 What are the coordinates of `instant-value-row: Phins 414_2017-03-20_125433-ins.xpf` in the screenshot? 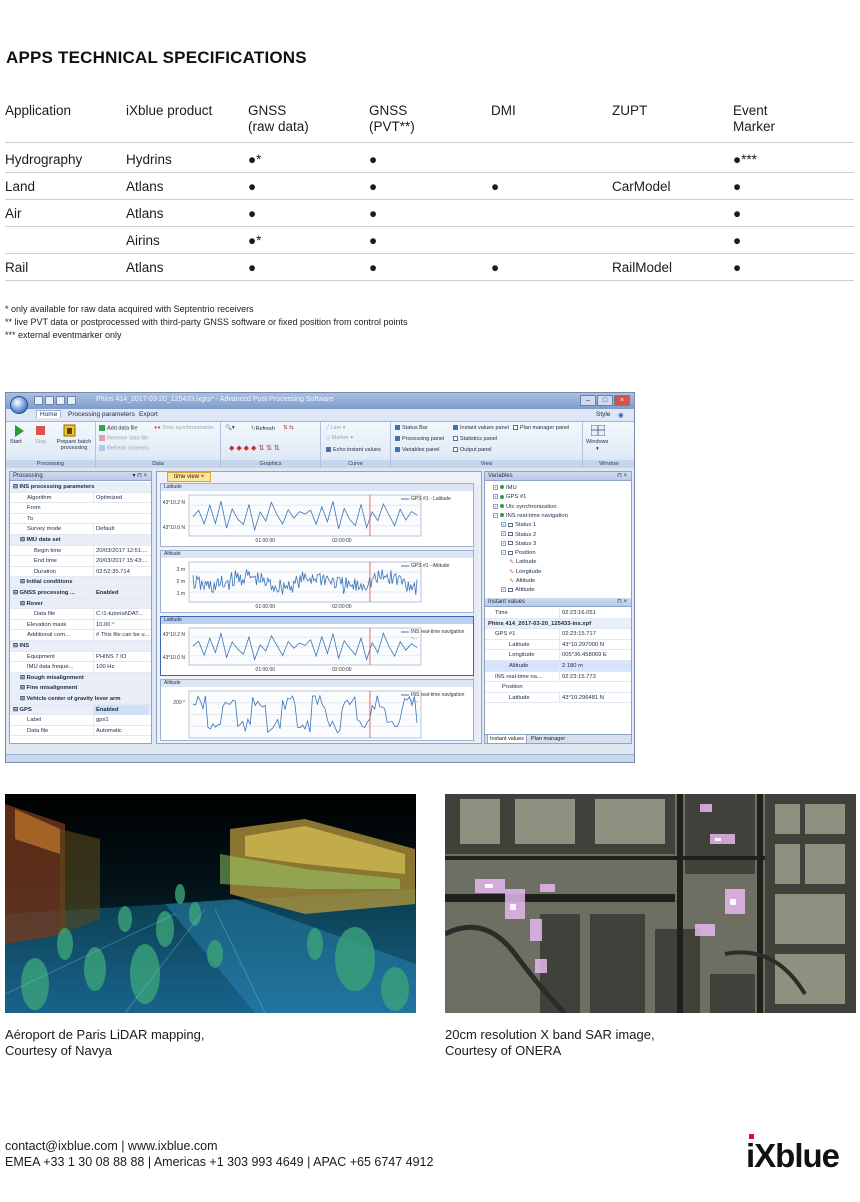 It's located at (558, 624).